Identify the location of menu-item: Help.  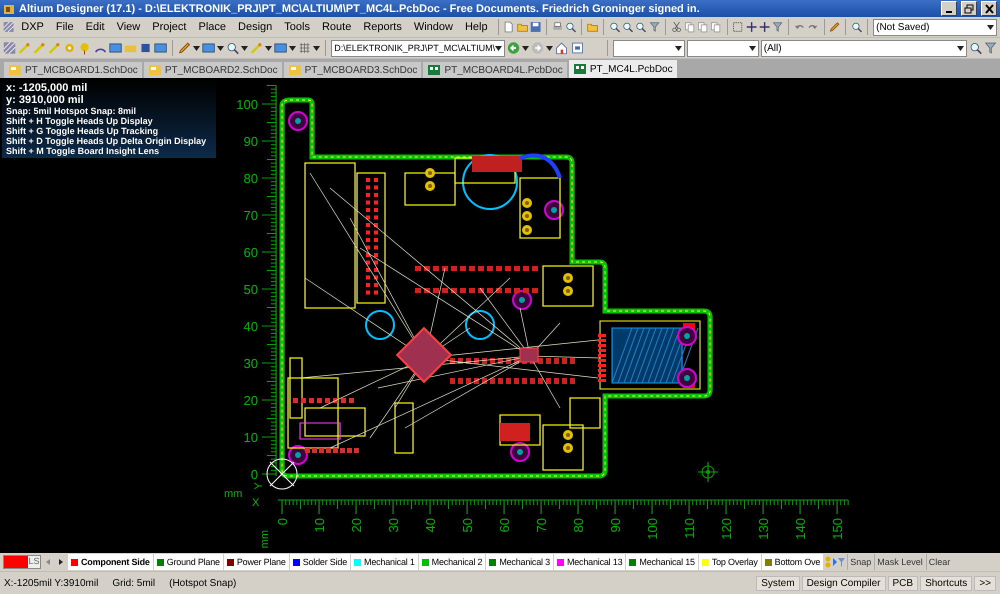
(476, 27).